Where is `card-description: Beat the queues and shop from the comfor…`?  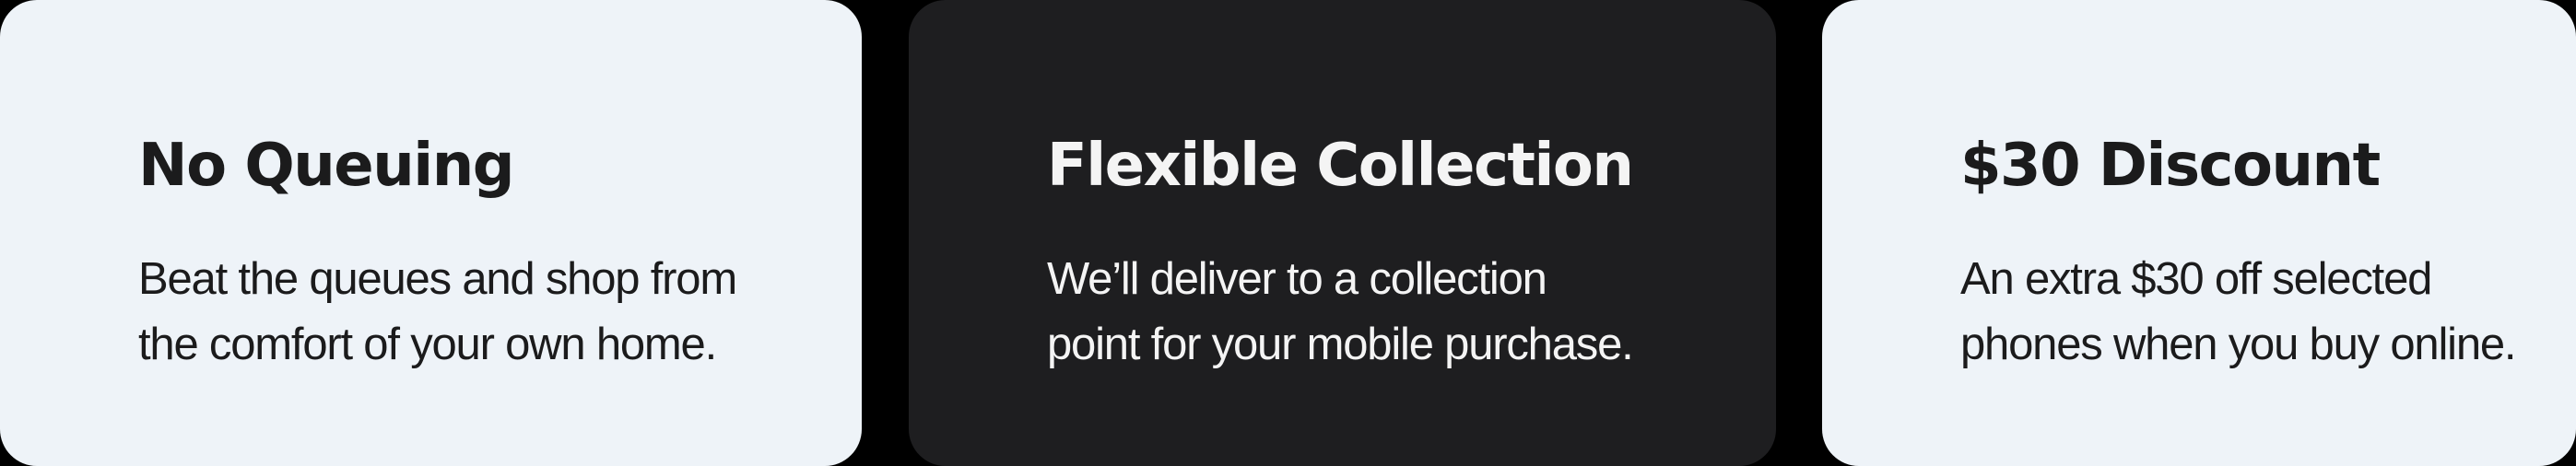 card-description: Beat the queues and shop from the comfor… is located at coordinates (438, 312).